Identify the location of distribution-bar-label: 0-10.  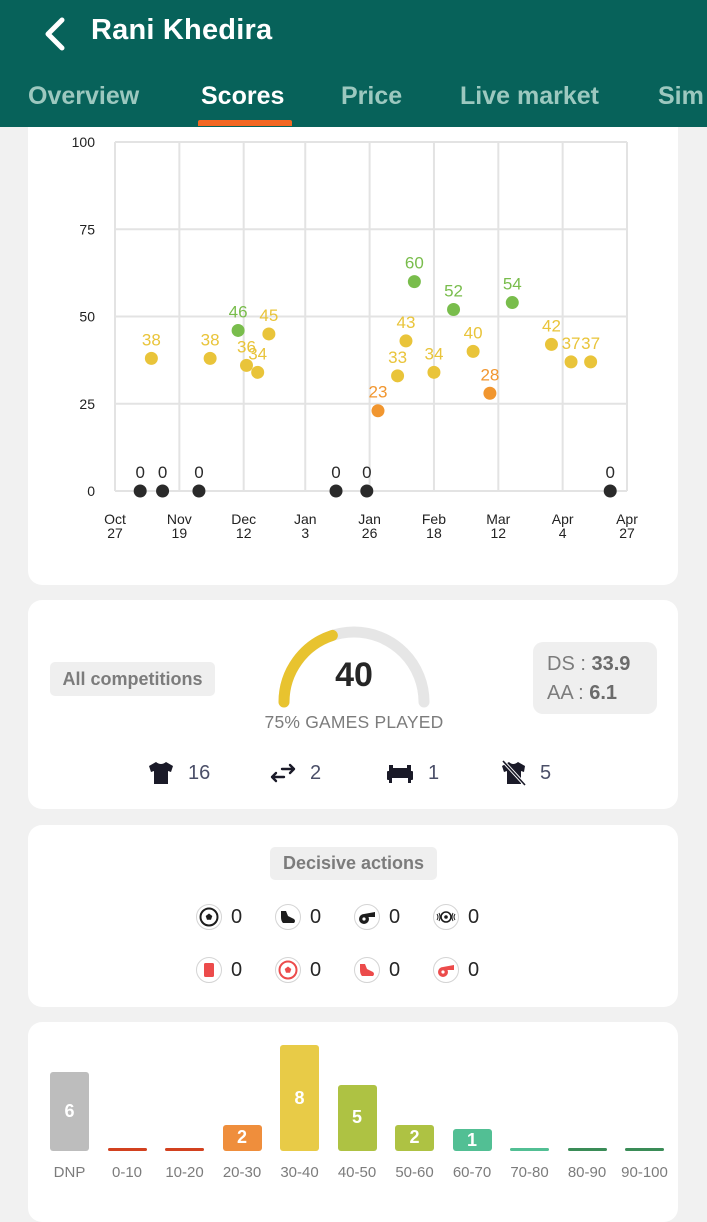
(127, 1172).